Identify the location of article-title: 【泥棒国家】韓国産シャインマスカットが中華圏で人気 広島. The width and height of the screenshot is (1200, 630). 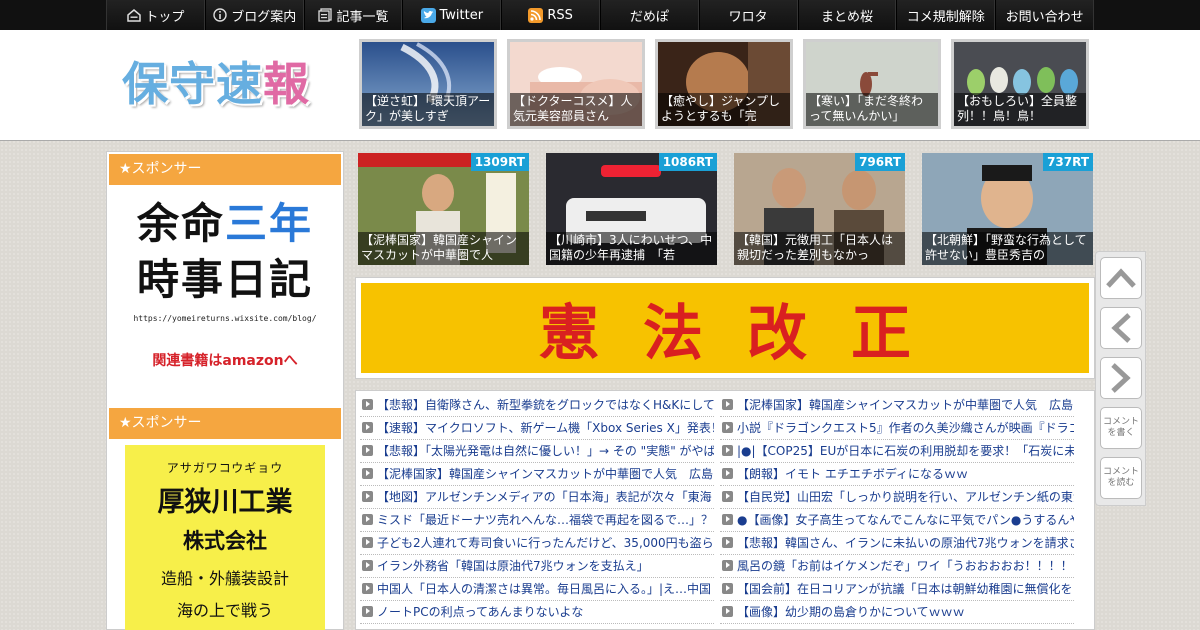
(545, 474).